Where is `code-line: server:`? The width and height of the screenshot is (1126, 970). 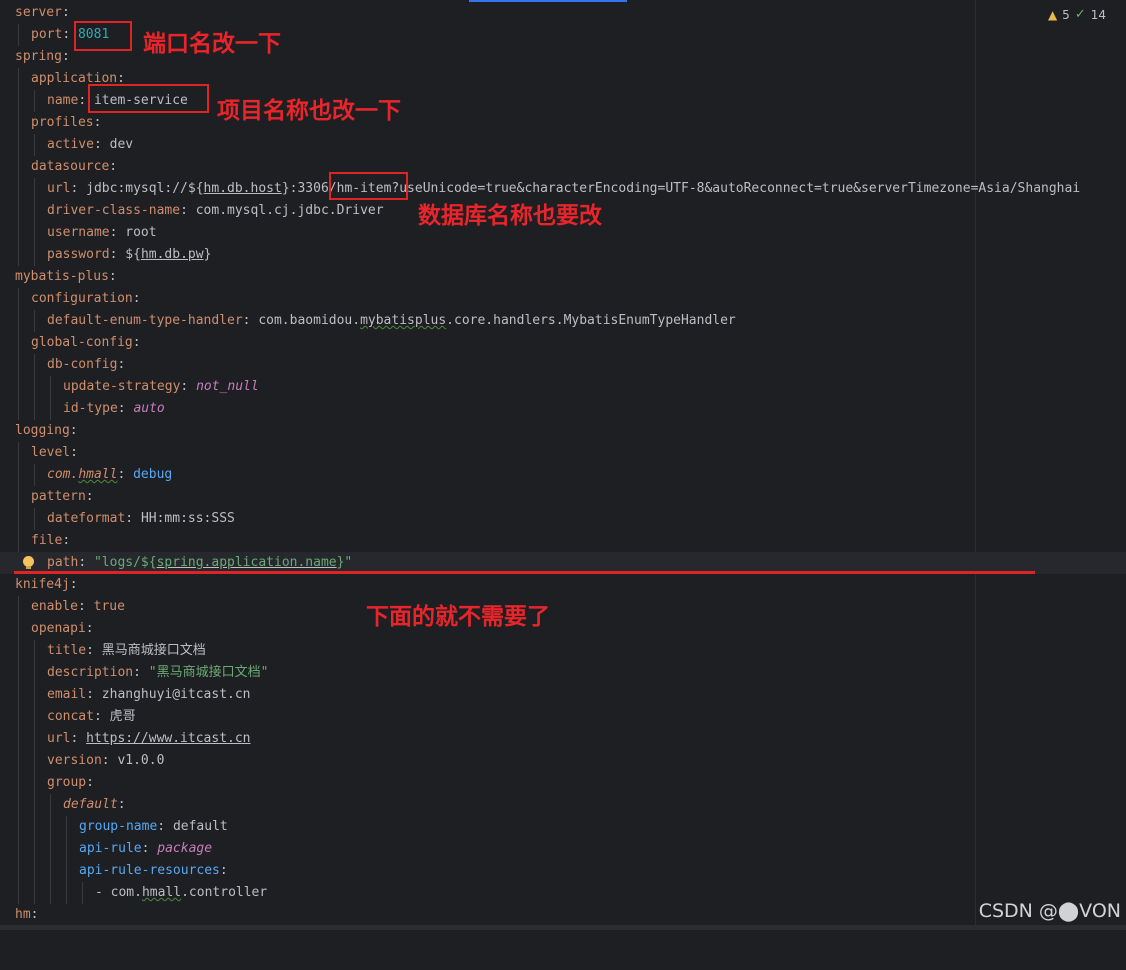
code-line: server: is located at coordinates (42, 12).